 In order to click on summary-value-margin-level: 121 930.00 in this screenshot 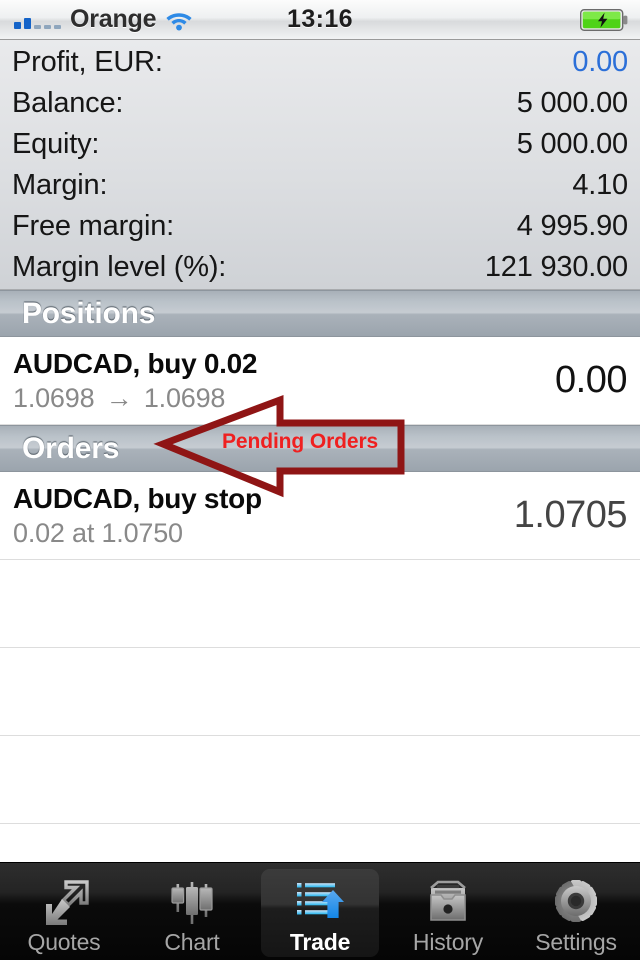, I will do `click(556, 267)`.